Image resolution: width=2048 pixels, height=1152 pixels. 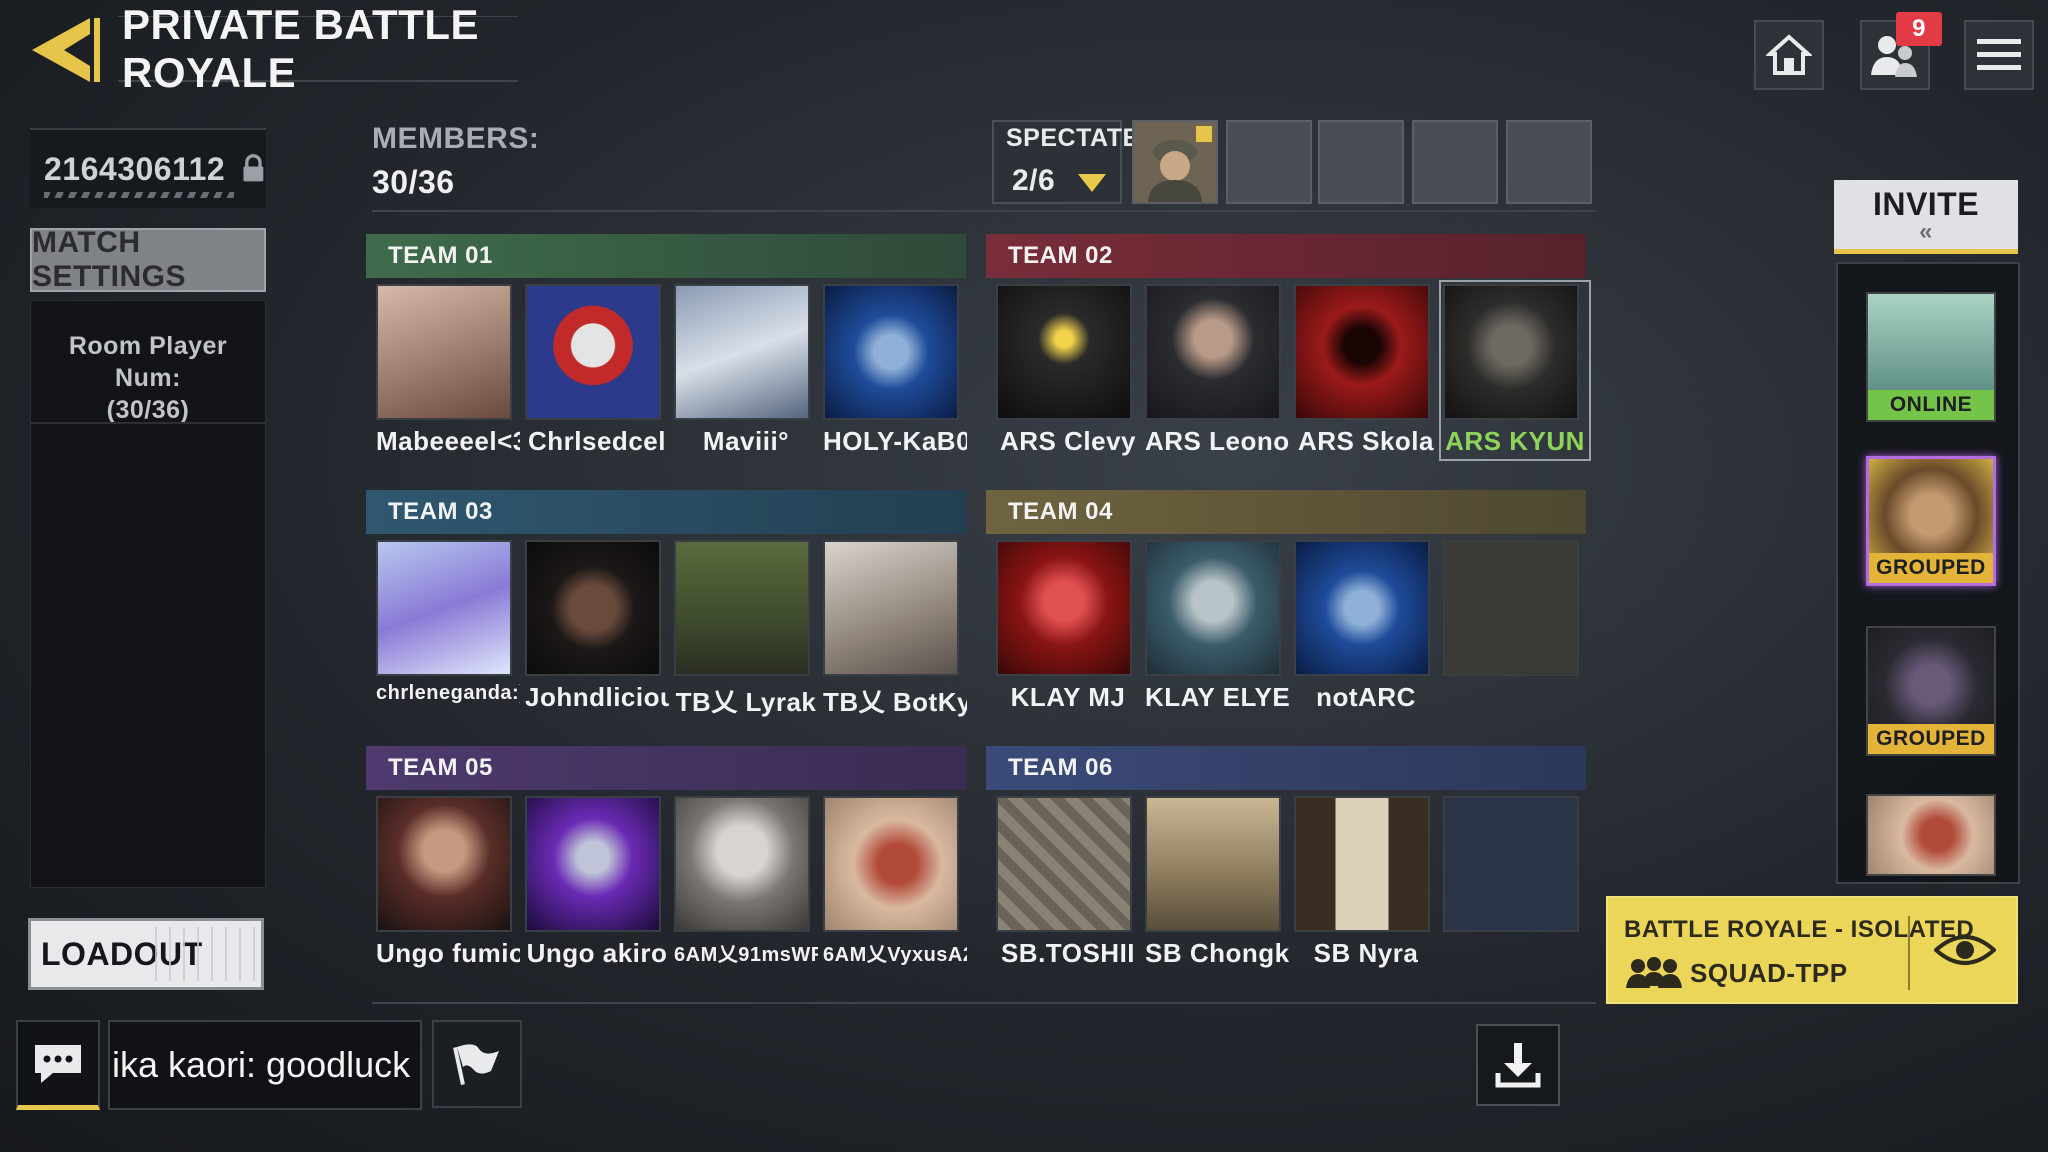 I want to click on status-badge: ONLINE, so click(x=1931, y=405).